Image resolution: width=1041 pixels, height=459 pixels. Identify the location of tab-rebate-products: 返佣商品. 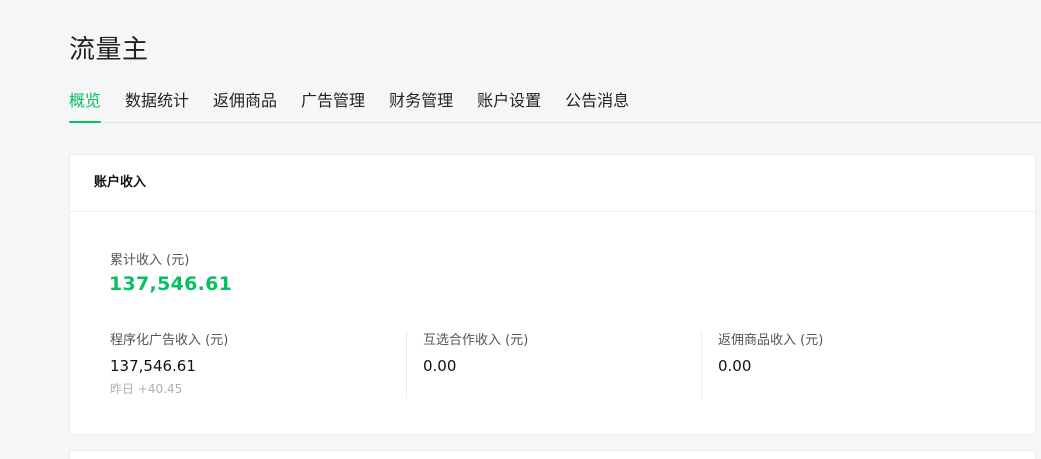
(245, 103).